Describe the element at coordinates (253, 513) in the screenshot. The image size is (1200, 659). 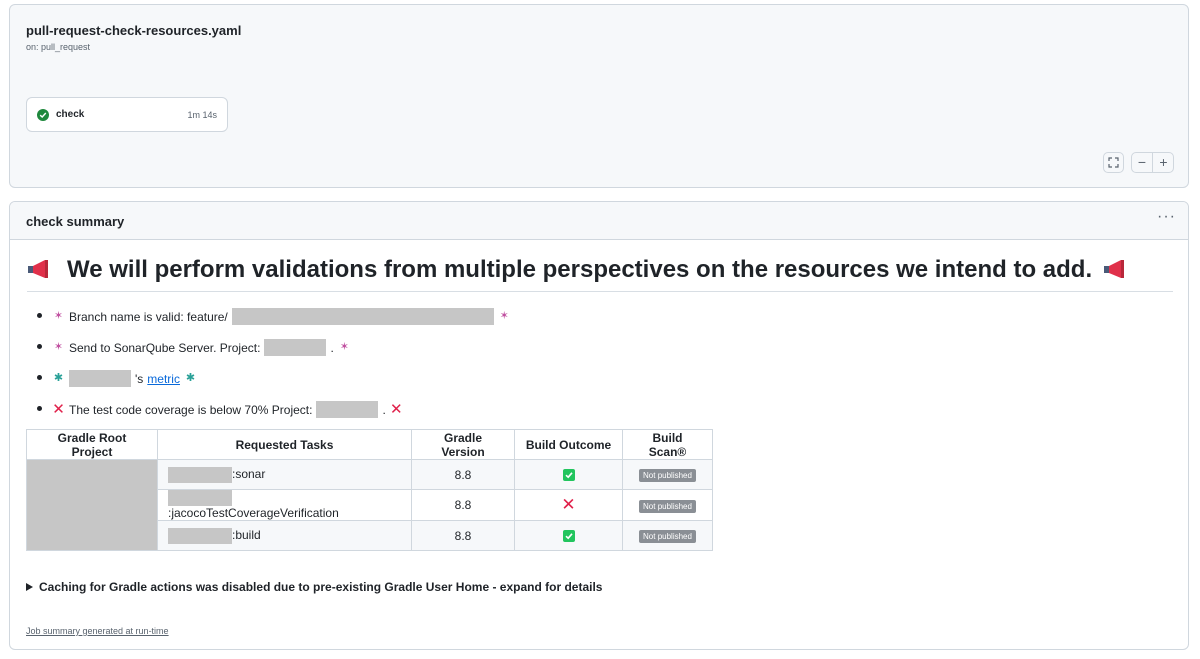
I see `task-name: :jacocoTestCoverageVerification` at that location.